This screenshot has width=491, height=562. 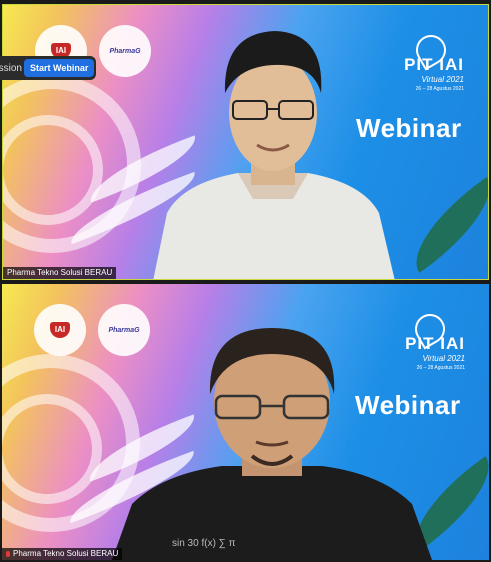 I want to click on svg-text: sin 30 f(x) ∑ π, so click(x=204, y=543).